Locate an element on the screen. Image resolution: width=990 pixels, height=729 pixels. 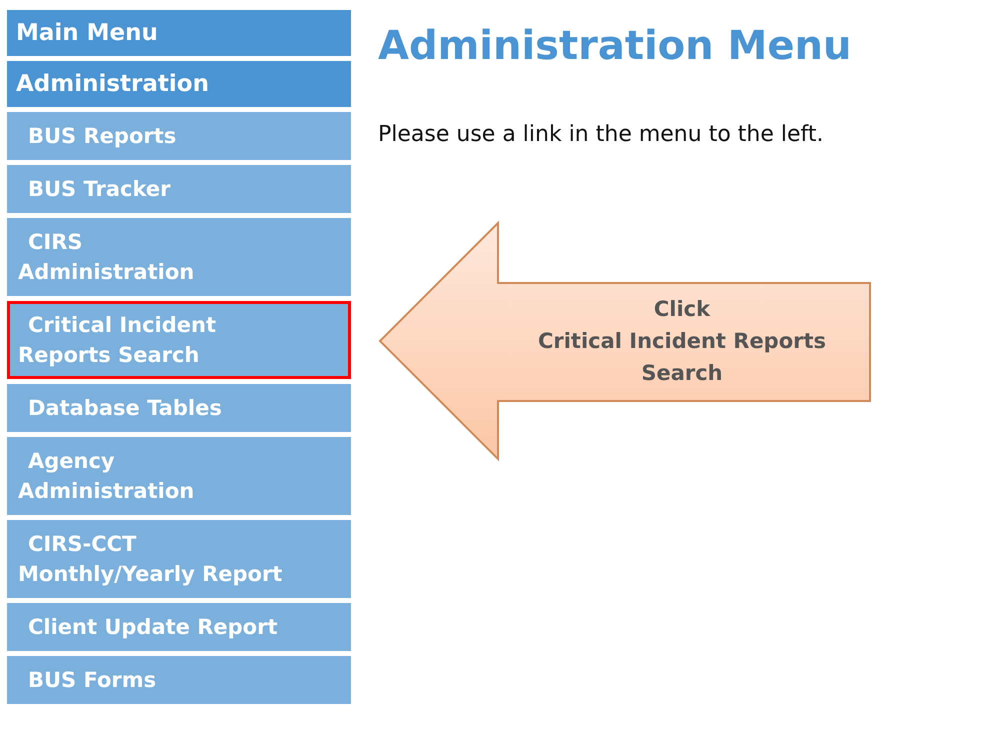
menu-link: Client Update Report is located at coordinates (179, 627).